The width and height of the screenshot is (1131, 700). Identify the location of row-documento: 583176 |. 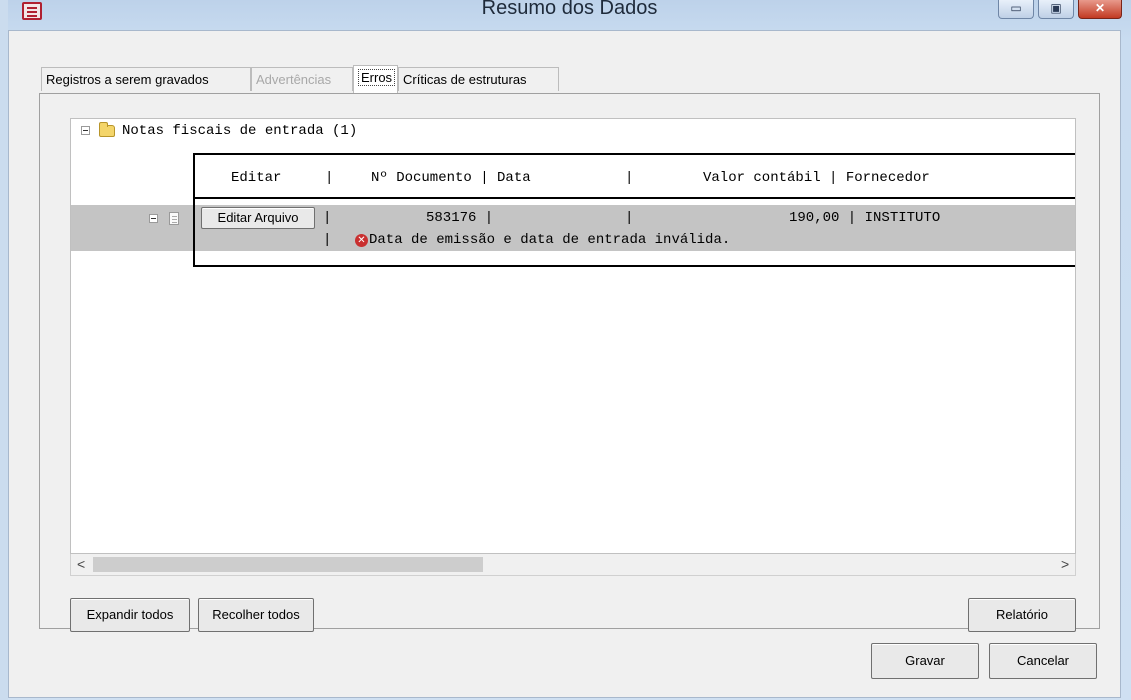
(460, 218).